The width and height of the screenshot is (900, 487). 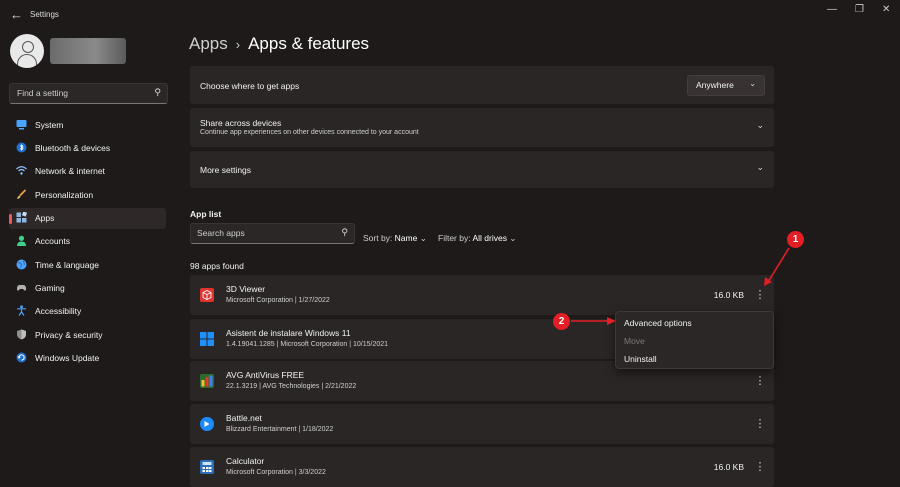 What do you see at coordinates (69, 335) in the screenshot?
I see `sidebar-item-label: Privacy & security` at bounding box center [69, 335].